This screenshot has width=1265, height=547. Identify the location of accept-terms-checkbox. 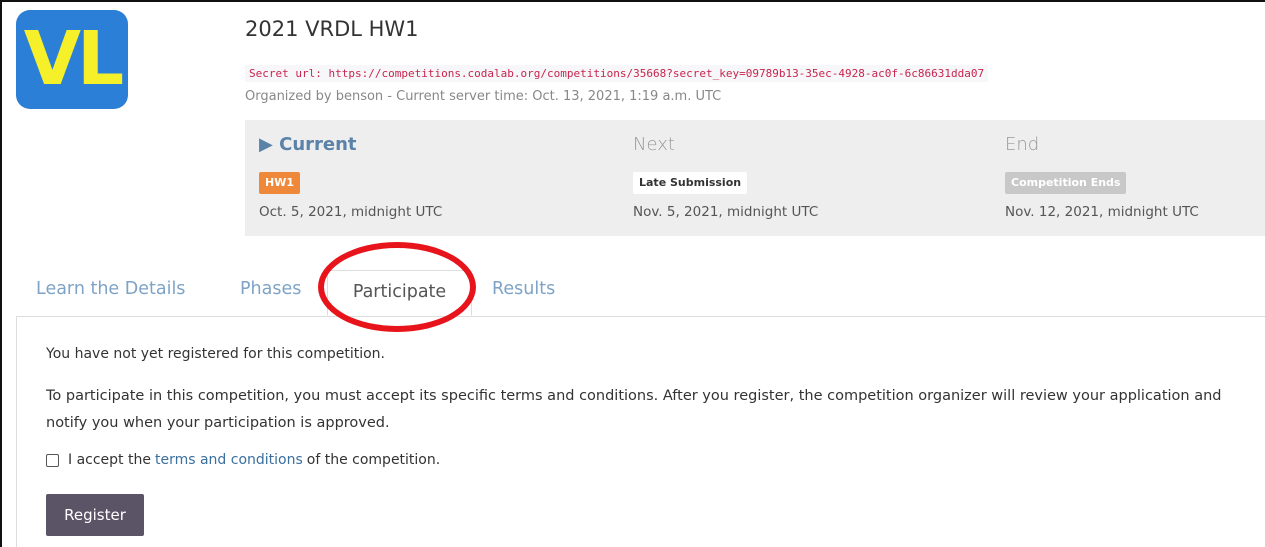
(52, 460).